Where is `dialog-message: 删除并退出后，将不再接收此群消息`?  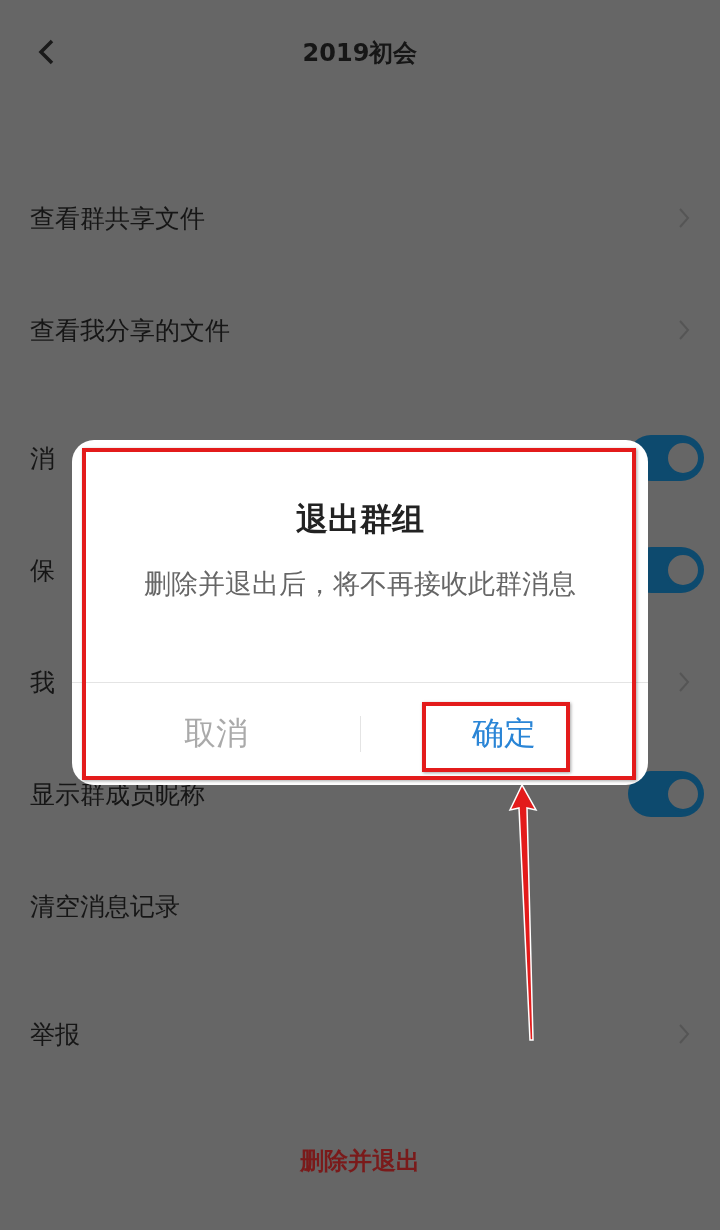
dialog-message: 删除并退出后，将不再接收此群消息 is located at coordinates (360, 584).